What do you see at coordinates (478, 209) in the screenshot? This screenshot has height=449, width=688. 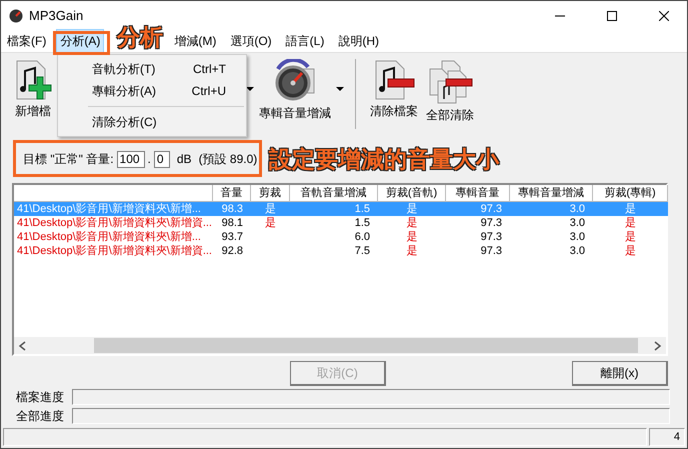 I see `album-volume-cell: 97.3` at bounding box center [478, 209].